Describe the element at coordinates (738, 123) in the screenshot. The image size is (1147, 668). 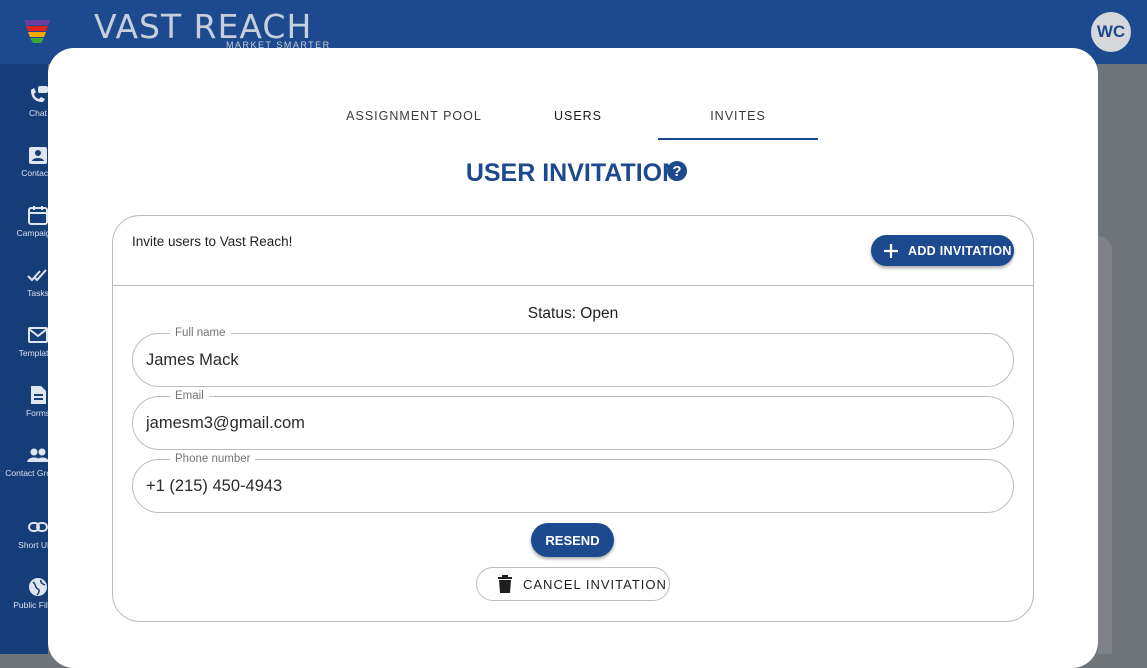
I see `tab-invites: INVITES` at that location.